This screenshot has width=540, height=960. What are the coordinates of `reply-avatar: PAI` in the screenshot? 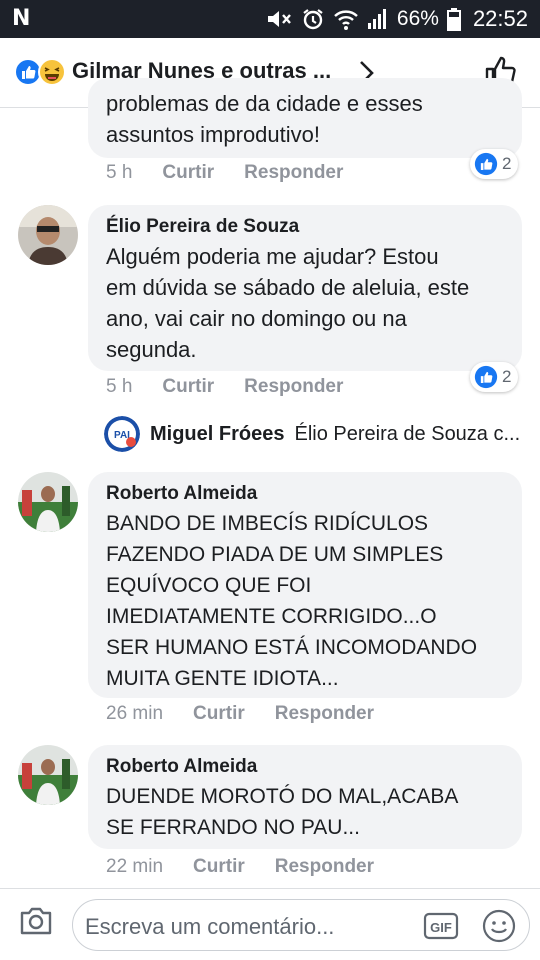 It's located at (122, 434).